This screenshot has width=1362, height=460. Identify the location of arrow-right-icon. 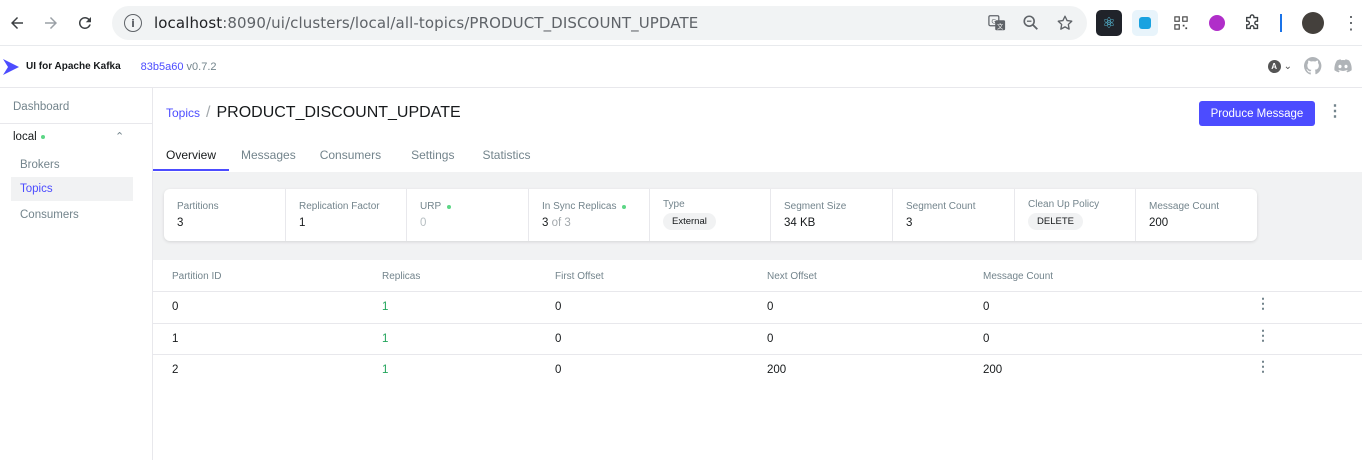
(51, 22).